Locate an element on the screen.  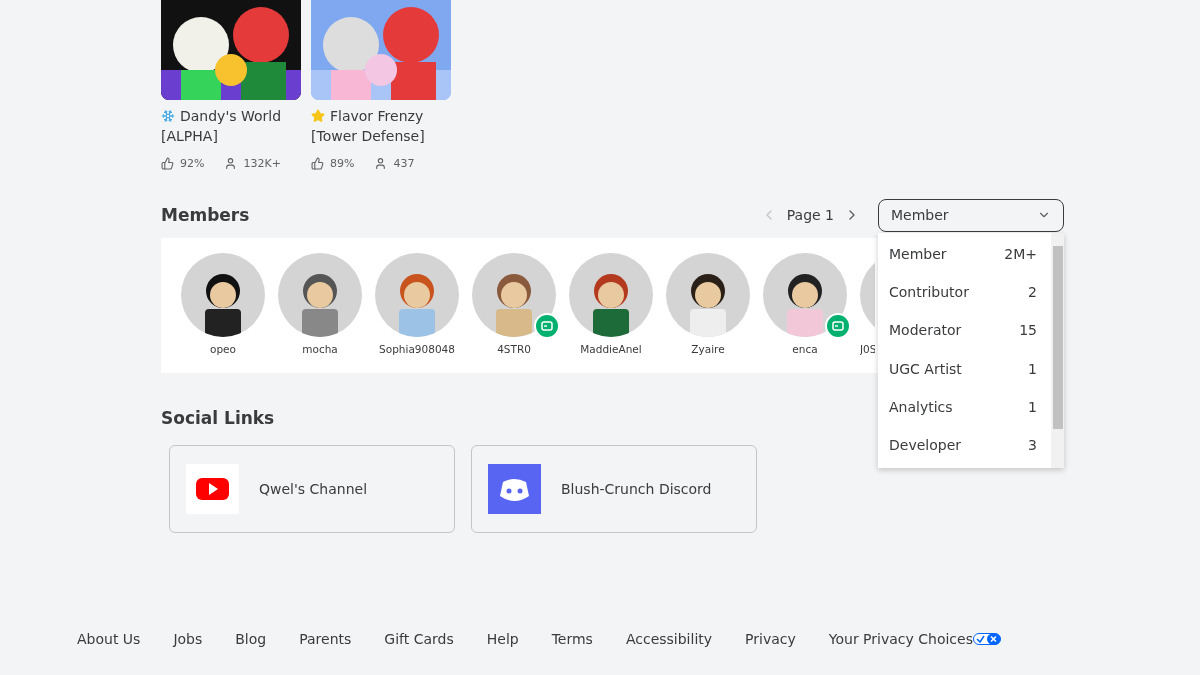
footer-link: Jobs is located at coordinates (188, 639).